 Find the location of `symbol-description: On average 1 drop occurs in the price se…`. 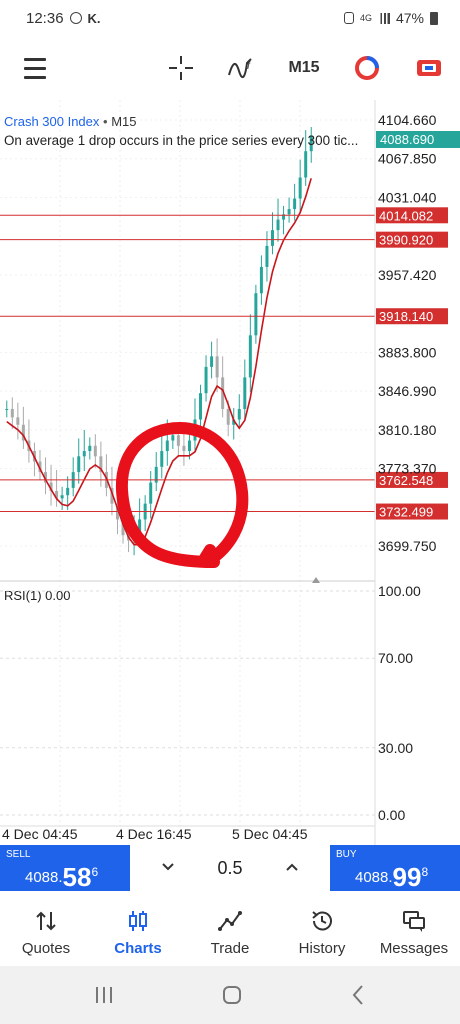

symbol-description: On average 1 drop occurs in the price se… is located at coordinates (181, 140).